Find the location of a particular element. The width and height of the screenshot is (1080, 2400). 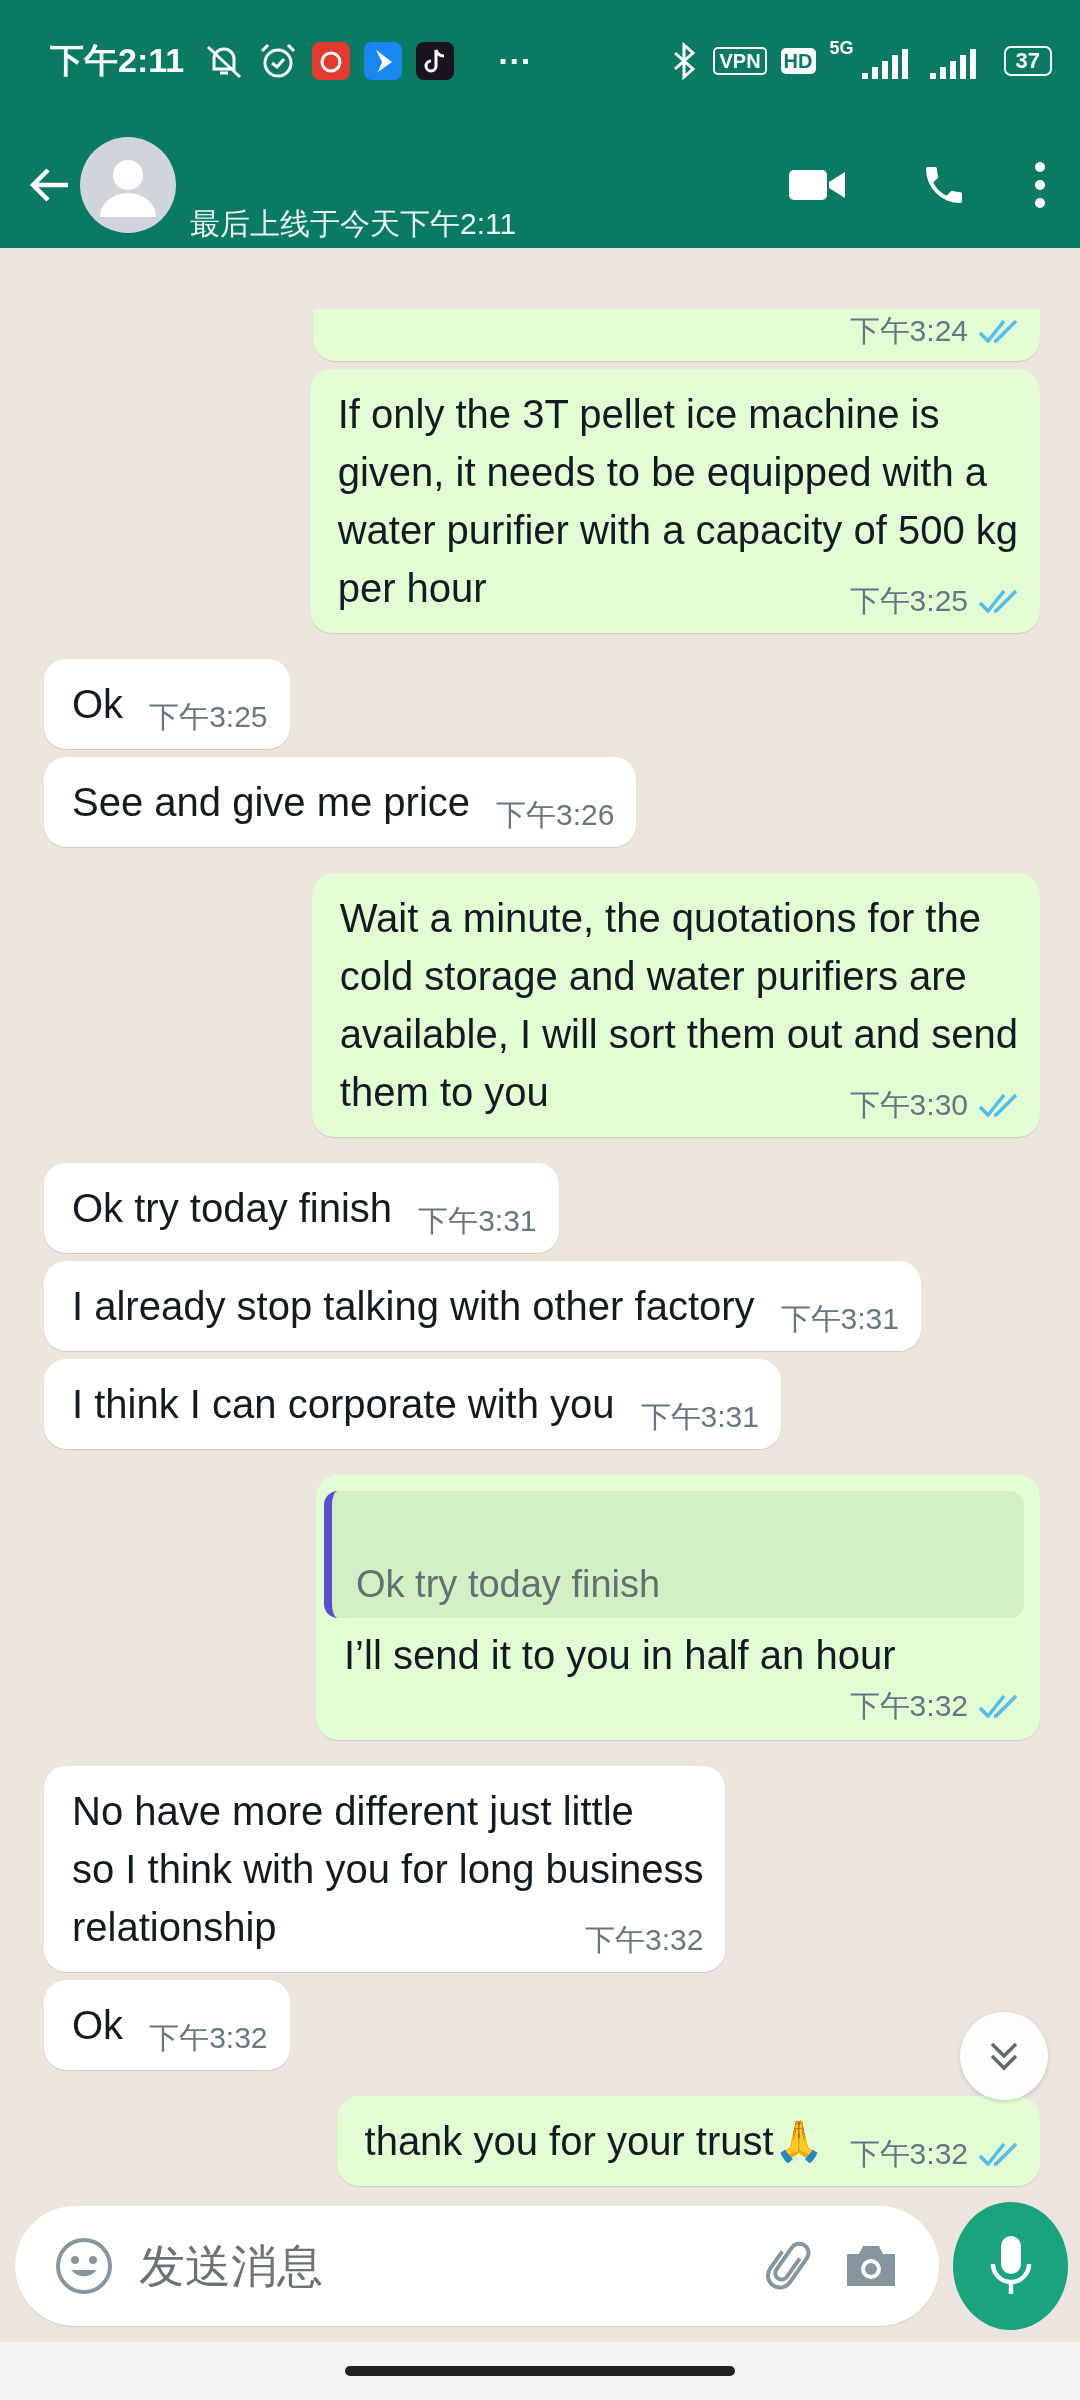

quoted-message: Ok try today finish is located at coordinates (674, 1554).